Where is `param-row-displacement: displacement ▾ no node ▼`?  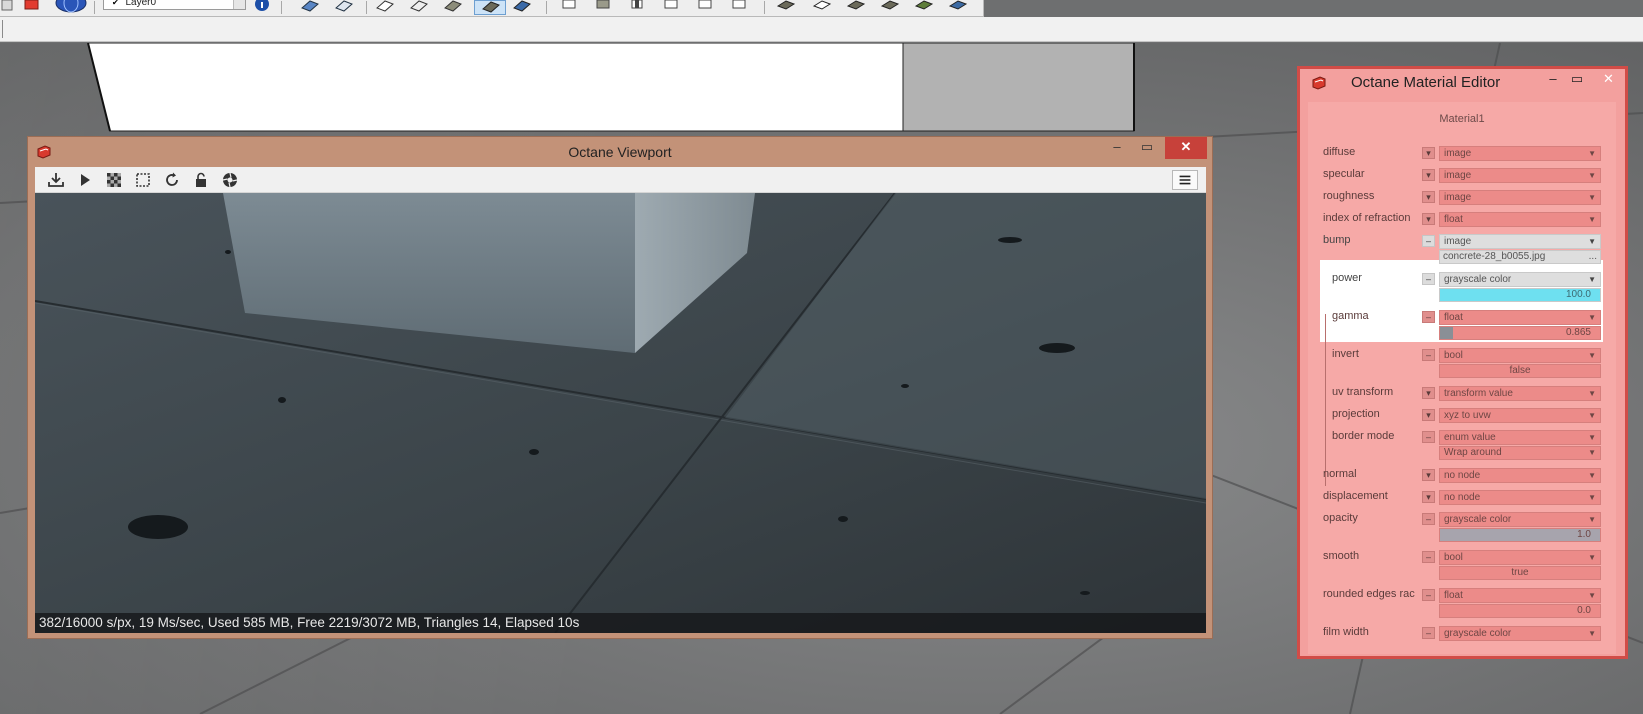
param-row-displacement: displacement ▾ no node ▼ is located at coordinates (1462, 497).